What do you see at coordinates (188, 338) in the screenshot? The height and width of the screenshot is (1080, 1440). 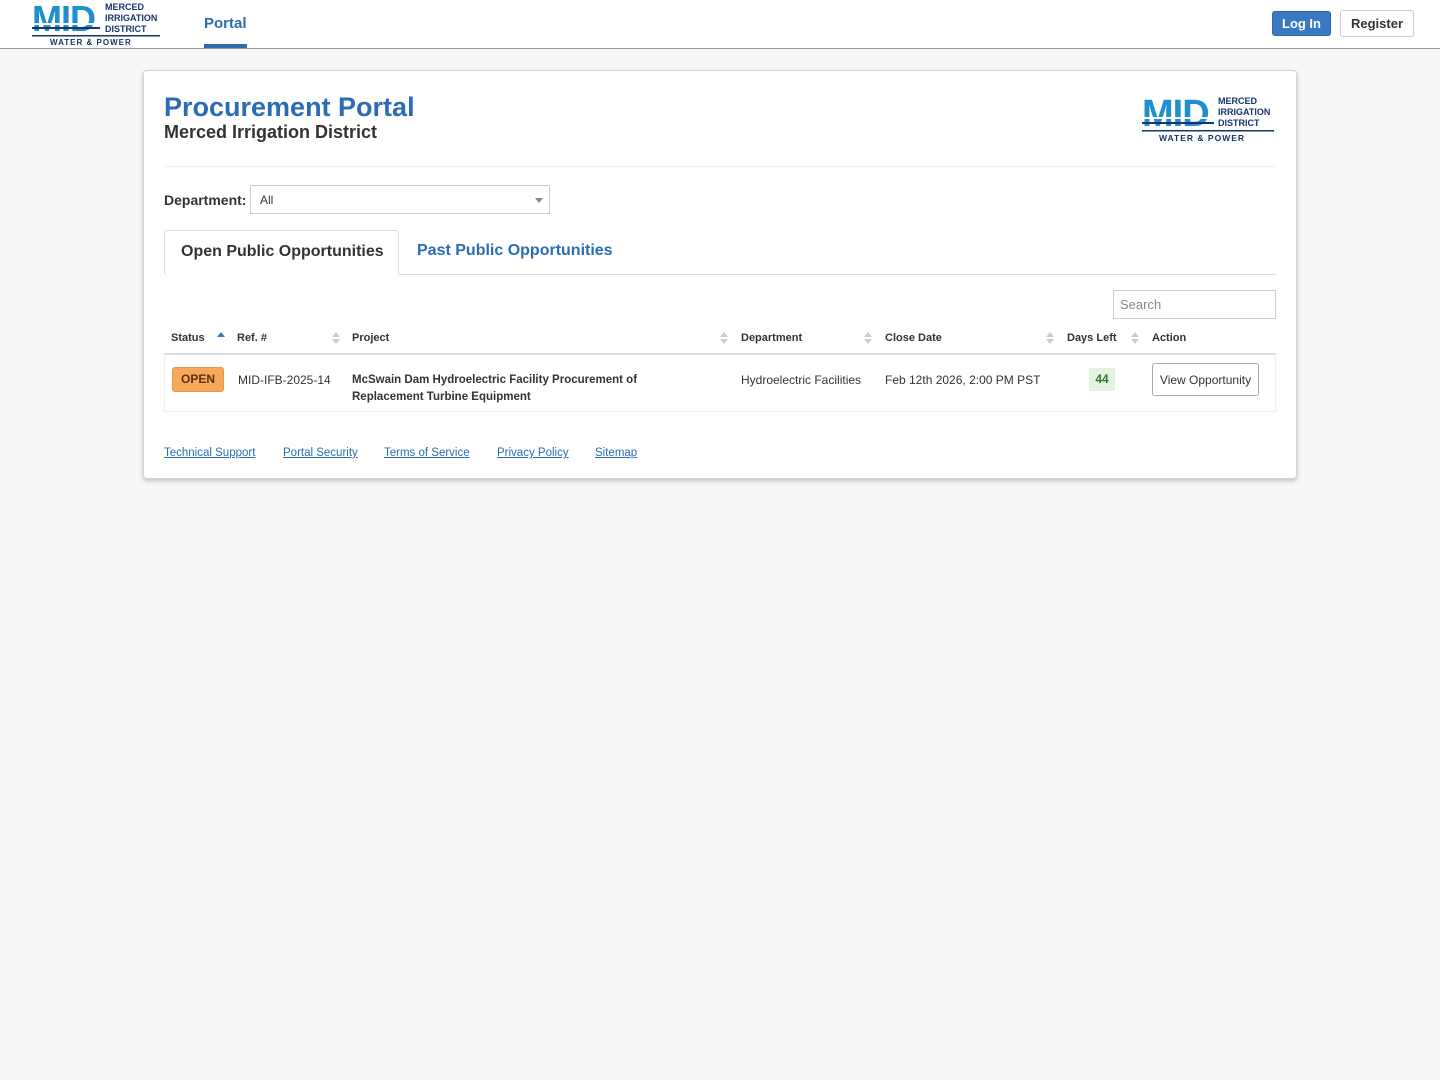 I see `column-header-status: Status` at bounding box center [188, 338].